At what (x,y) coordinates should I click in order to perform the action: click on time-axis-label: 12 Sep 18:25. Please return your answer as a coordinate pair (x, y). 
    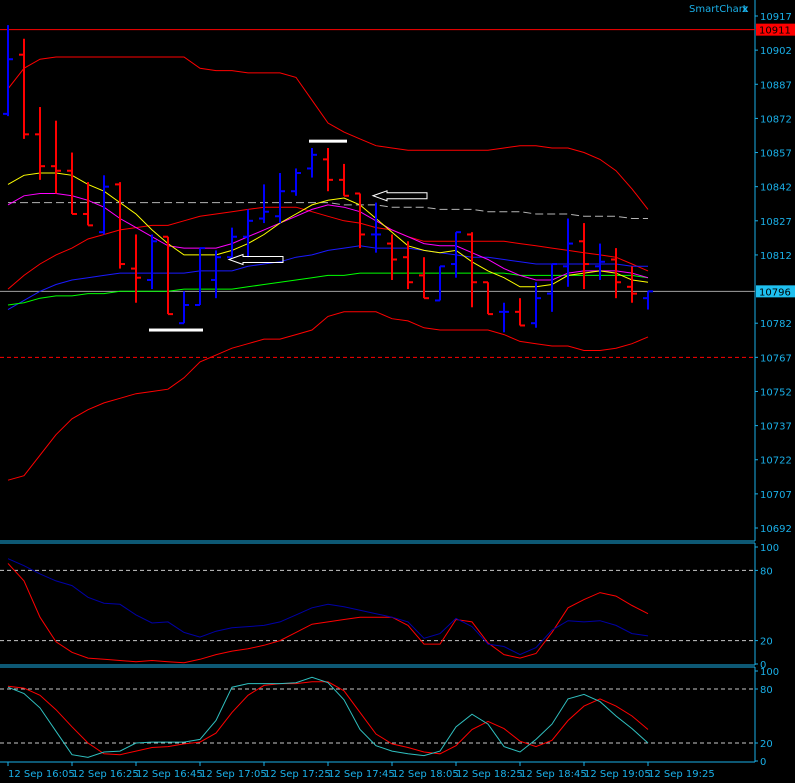
    Looking at the image, I should click on (489, 774).